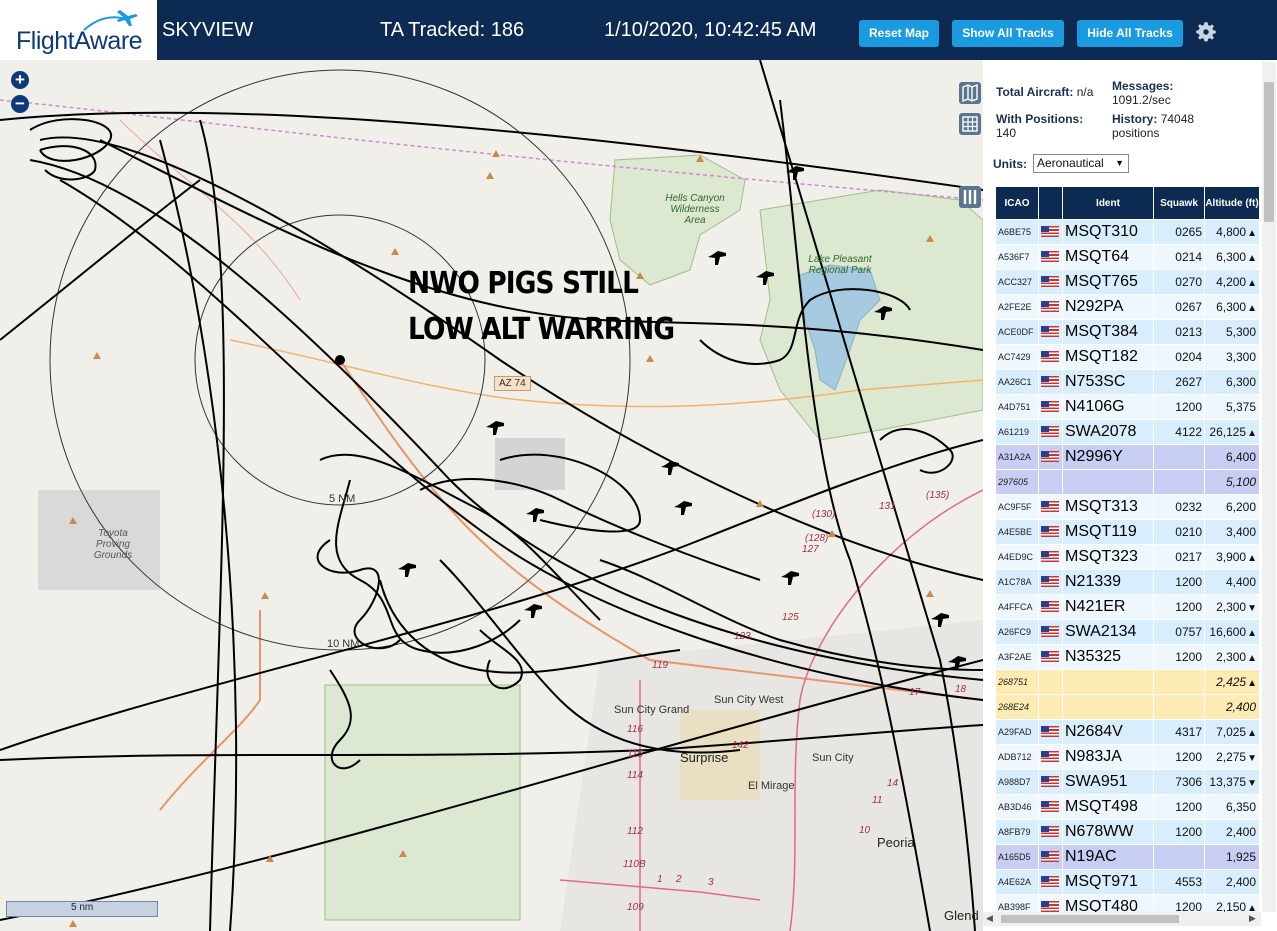 This screenshot has height=931, width=1277. I want to click on table-row: ACE0DF MSQT384 0213 5,300, so click(1127, 332).